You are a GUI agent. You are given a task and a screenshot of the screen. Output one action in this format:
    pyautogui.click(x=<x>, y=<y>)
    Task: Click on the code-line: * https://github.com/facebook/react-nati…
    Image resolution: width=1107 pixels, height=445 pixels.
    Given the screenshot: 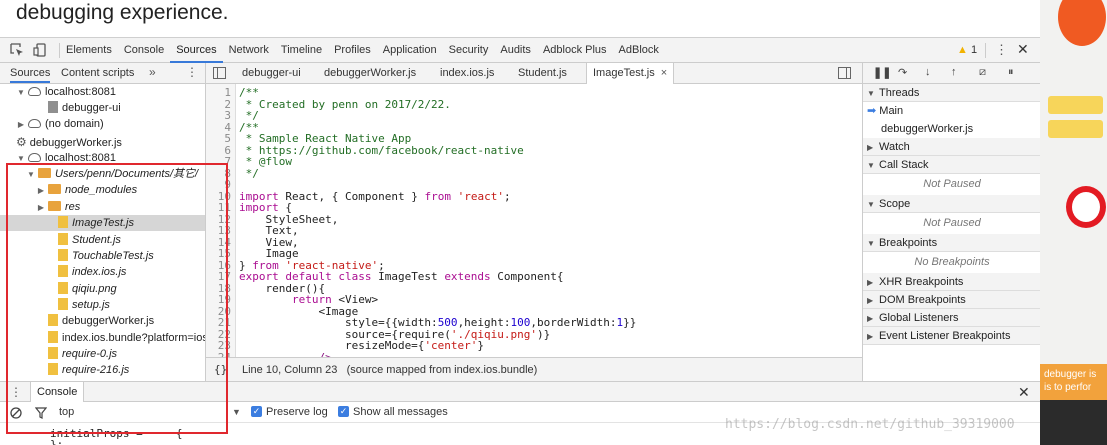 What is the action you would take?
    pyautogui.click(x=381, y=150)
    